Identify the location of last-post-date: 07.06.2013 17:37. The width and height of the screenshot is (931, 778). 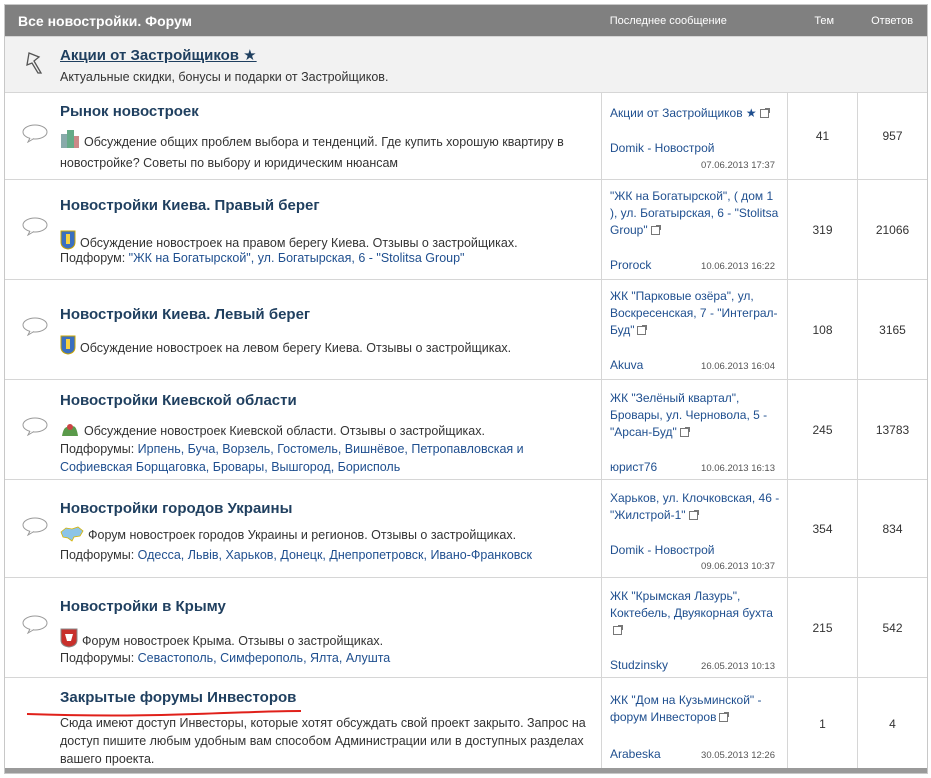
(738, 165).